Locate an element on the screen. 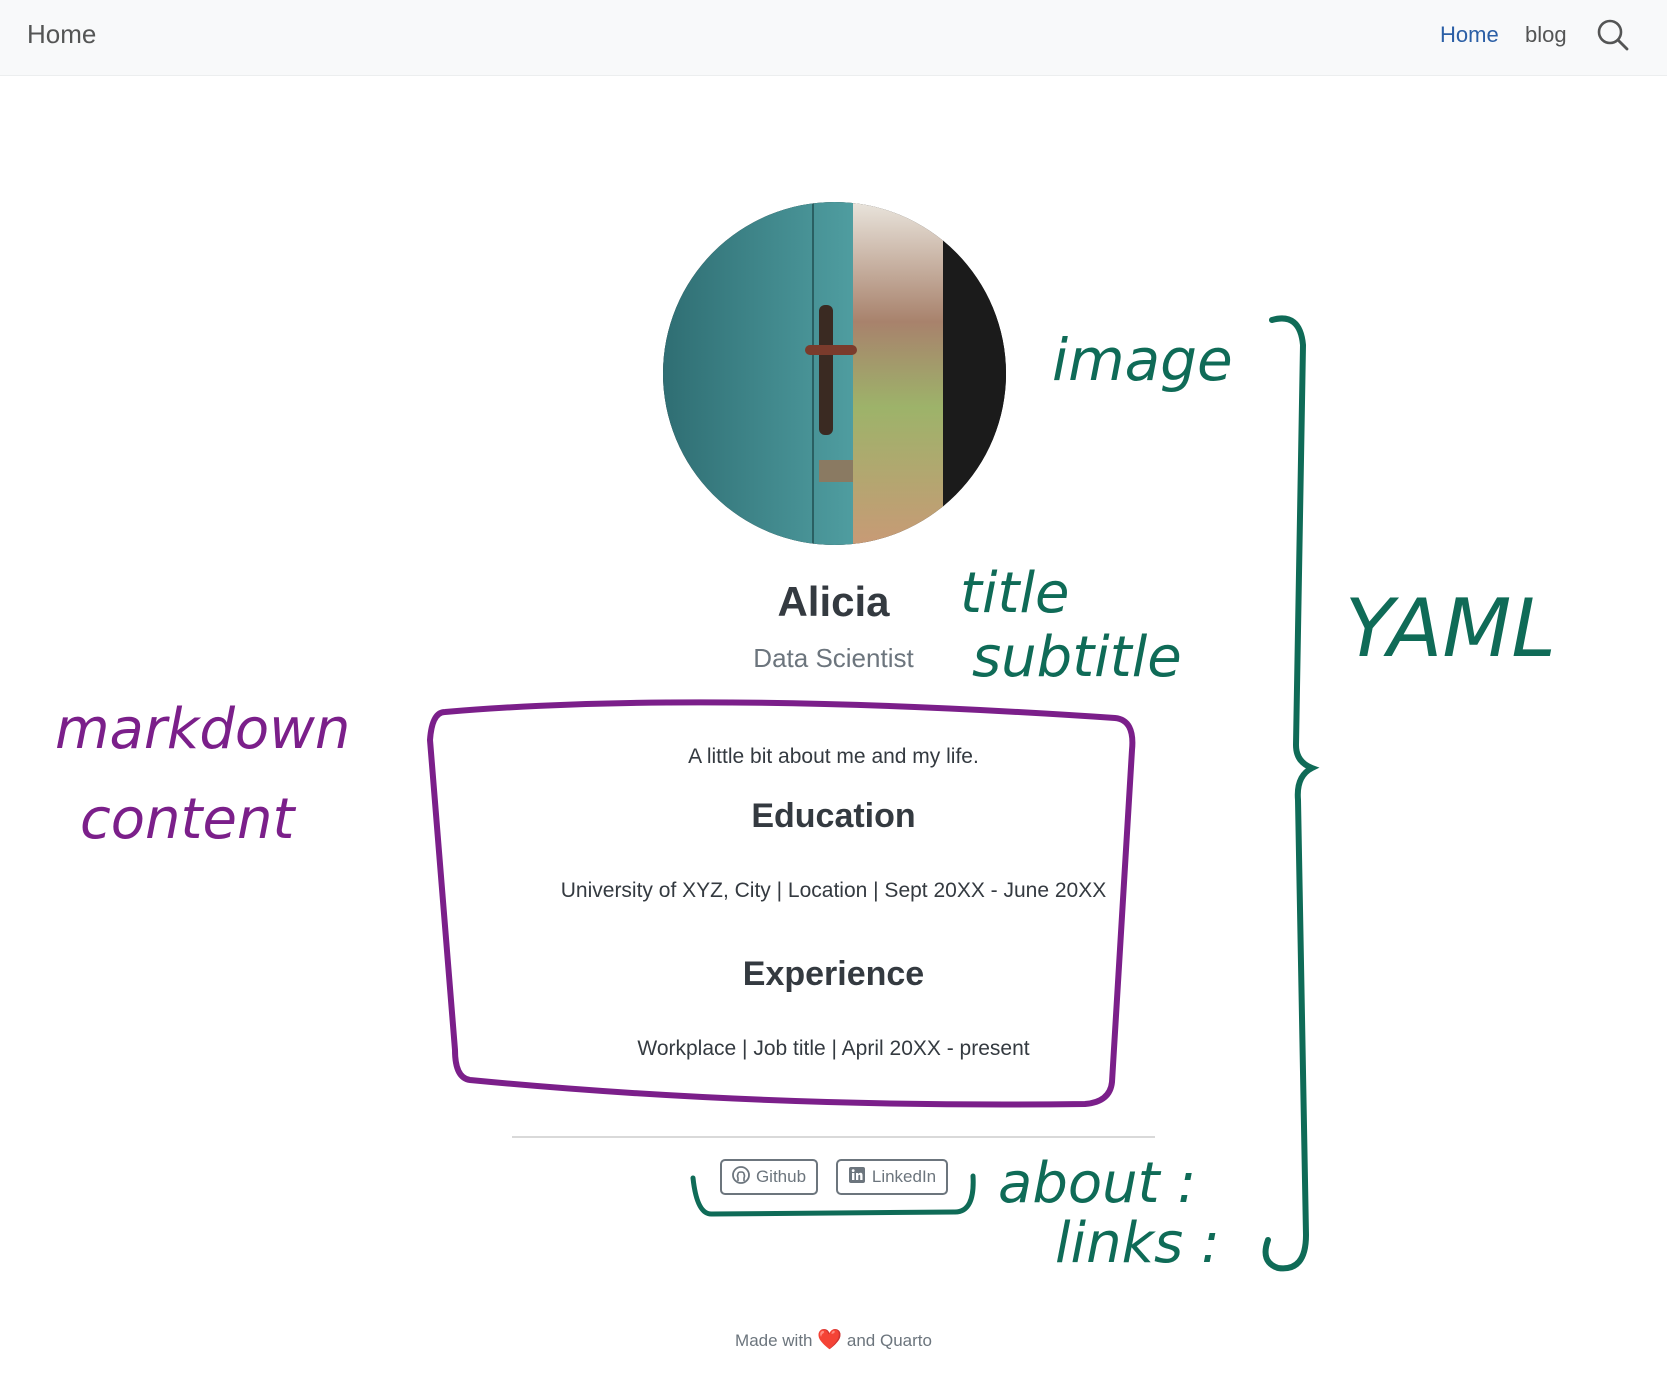 The width and height of the screenshot is (1667, 1376). search-icon is located at coordinates (1613, 35).